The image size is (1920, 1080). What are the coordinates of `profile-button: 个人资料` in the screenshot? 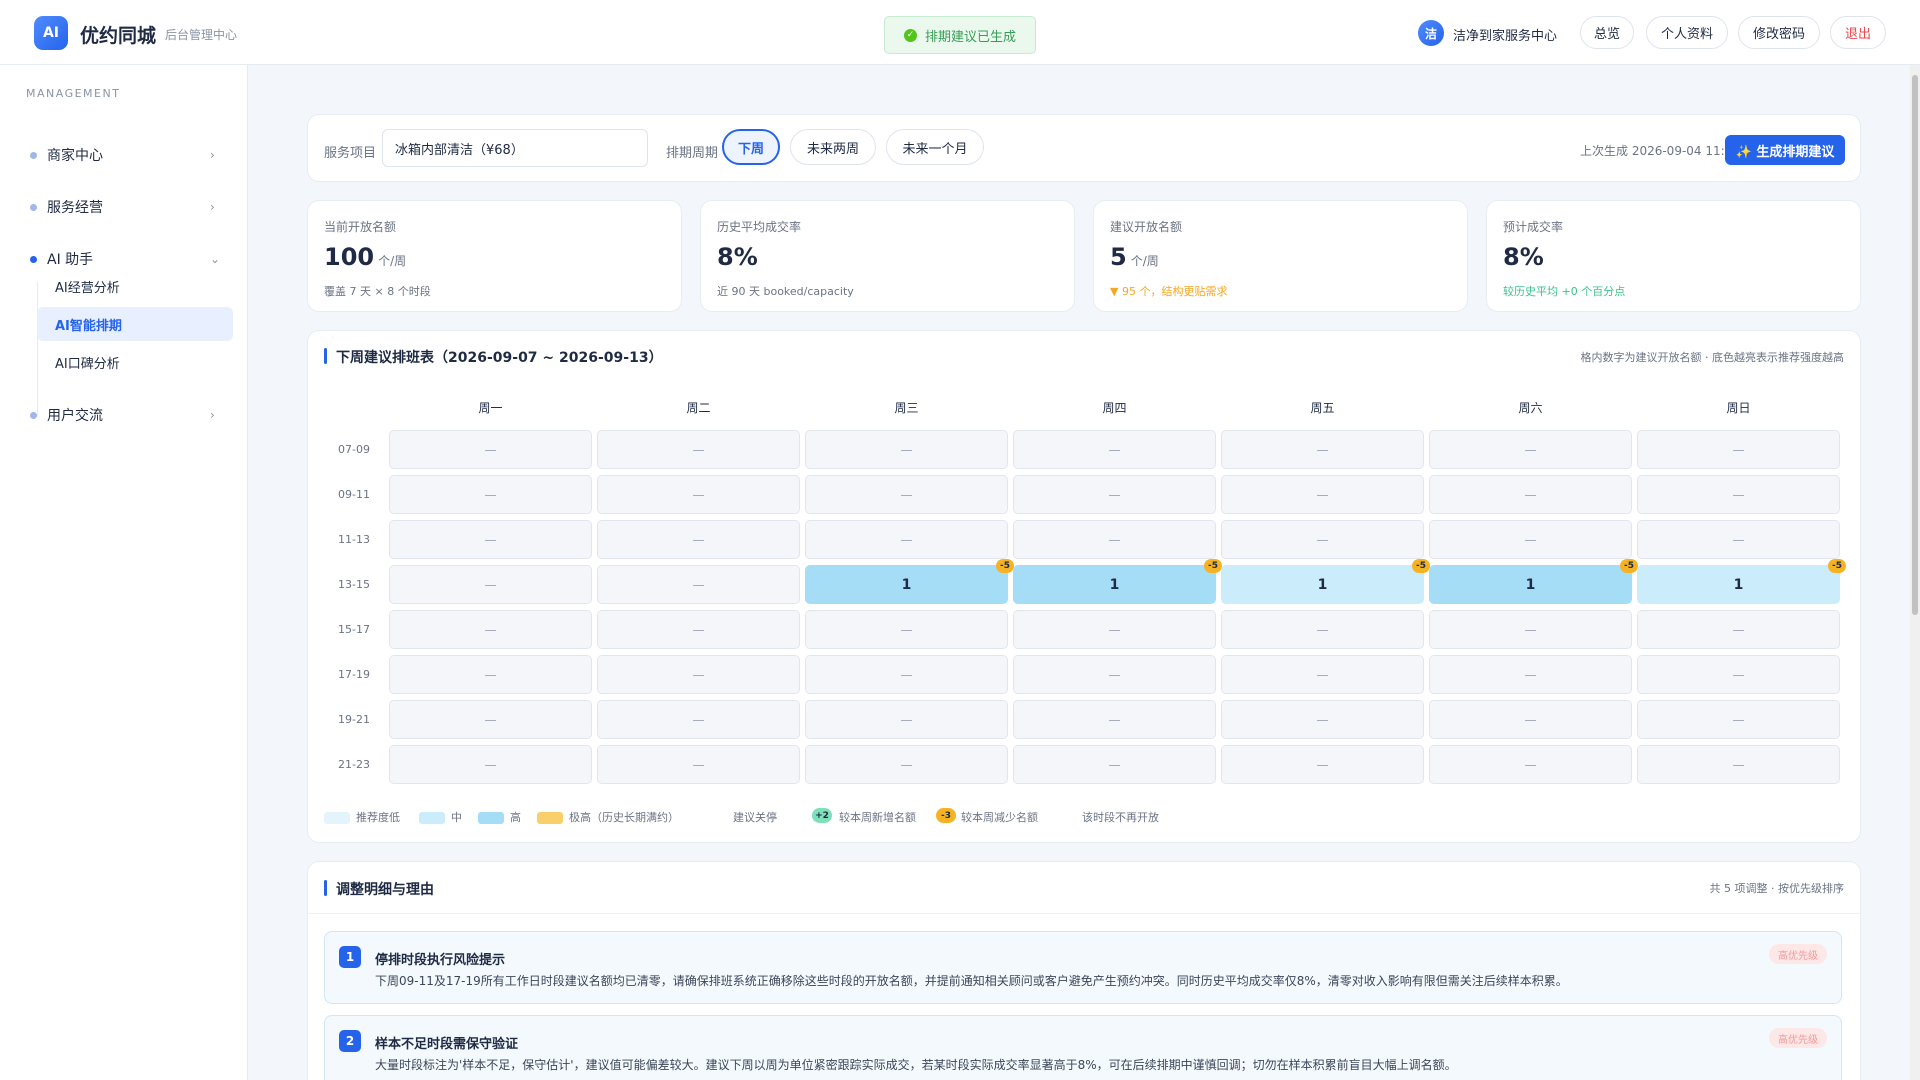 It's located at (1687, 32).